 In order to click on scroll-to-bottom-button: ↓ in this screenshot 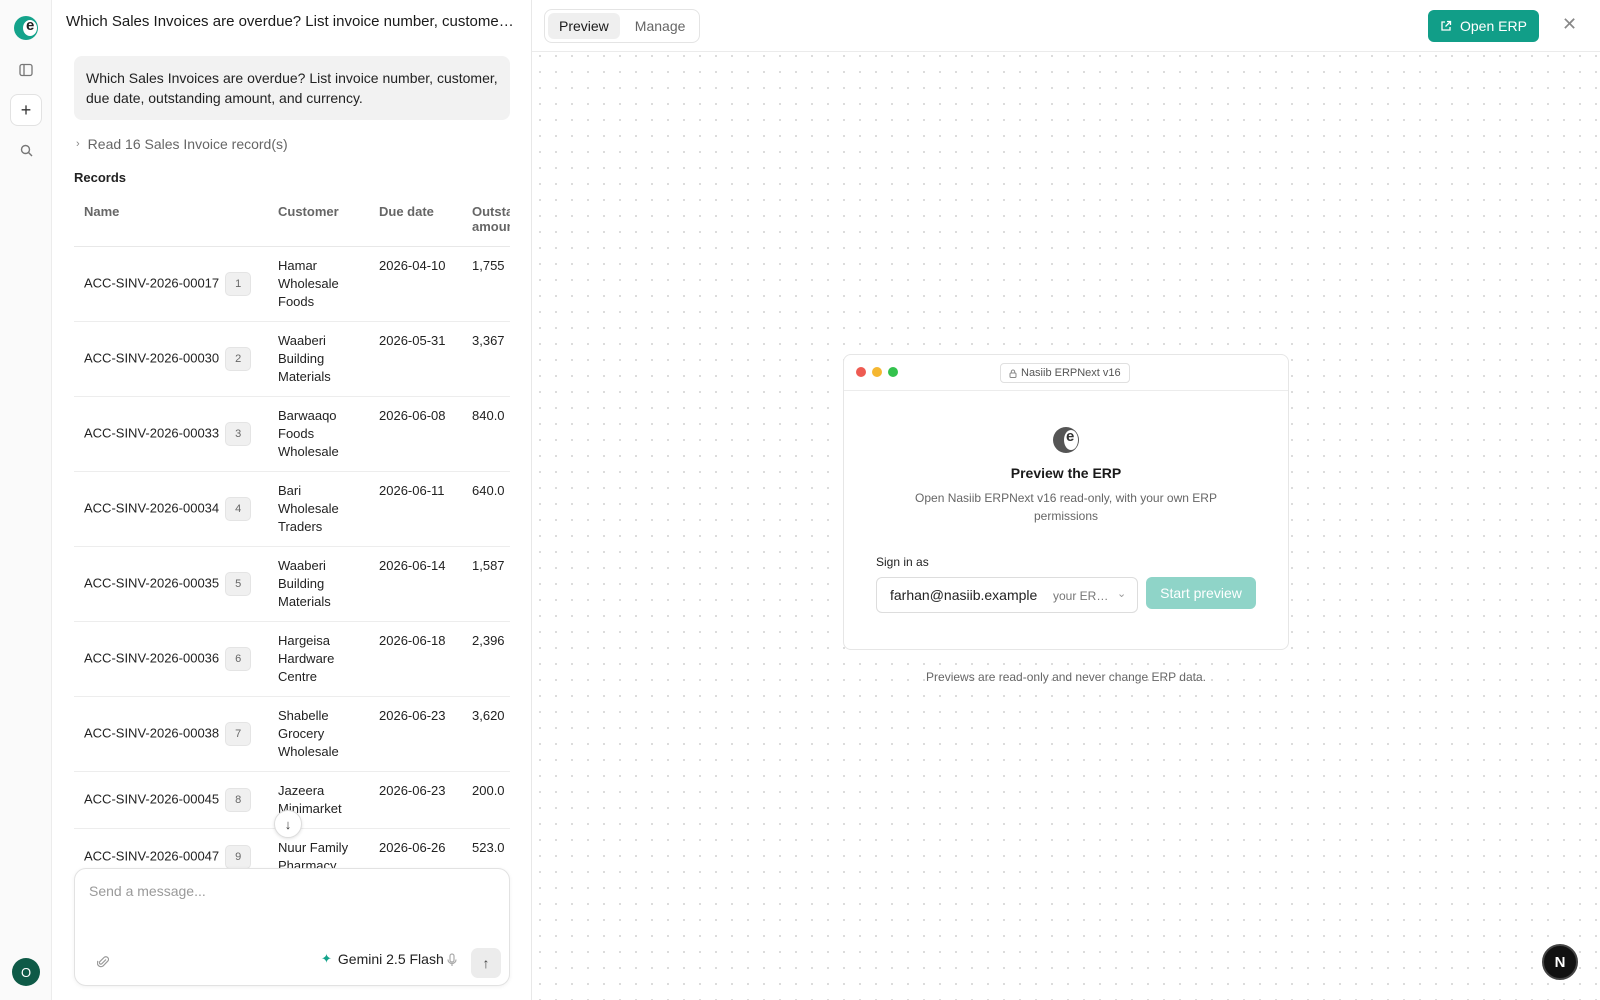, I will do `click(288, 824)`.